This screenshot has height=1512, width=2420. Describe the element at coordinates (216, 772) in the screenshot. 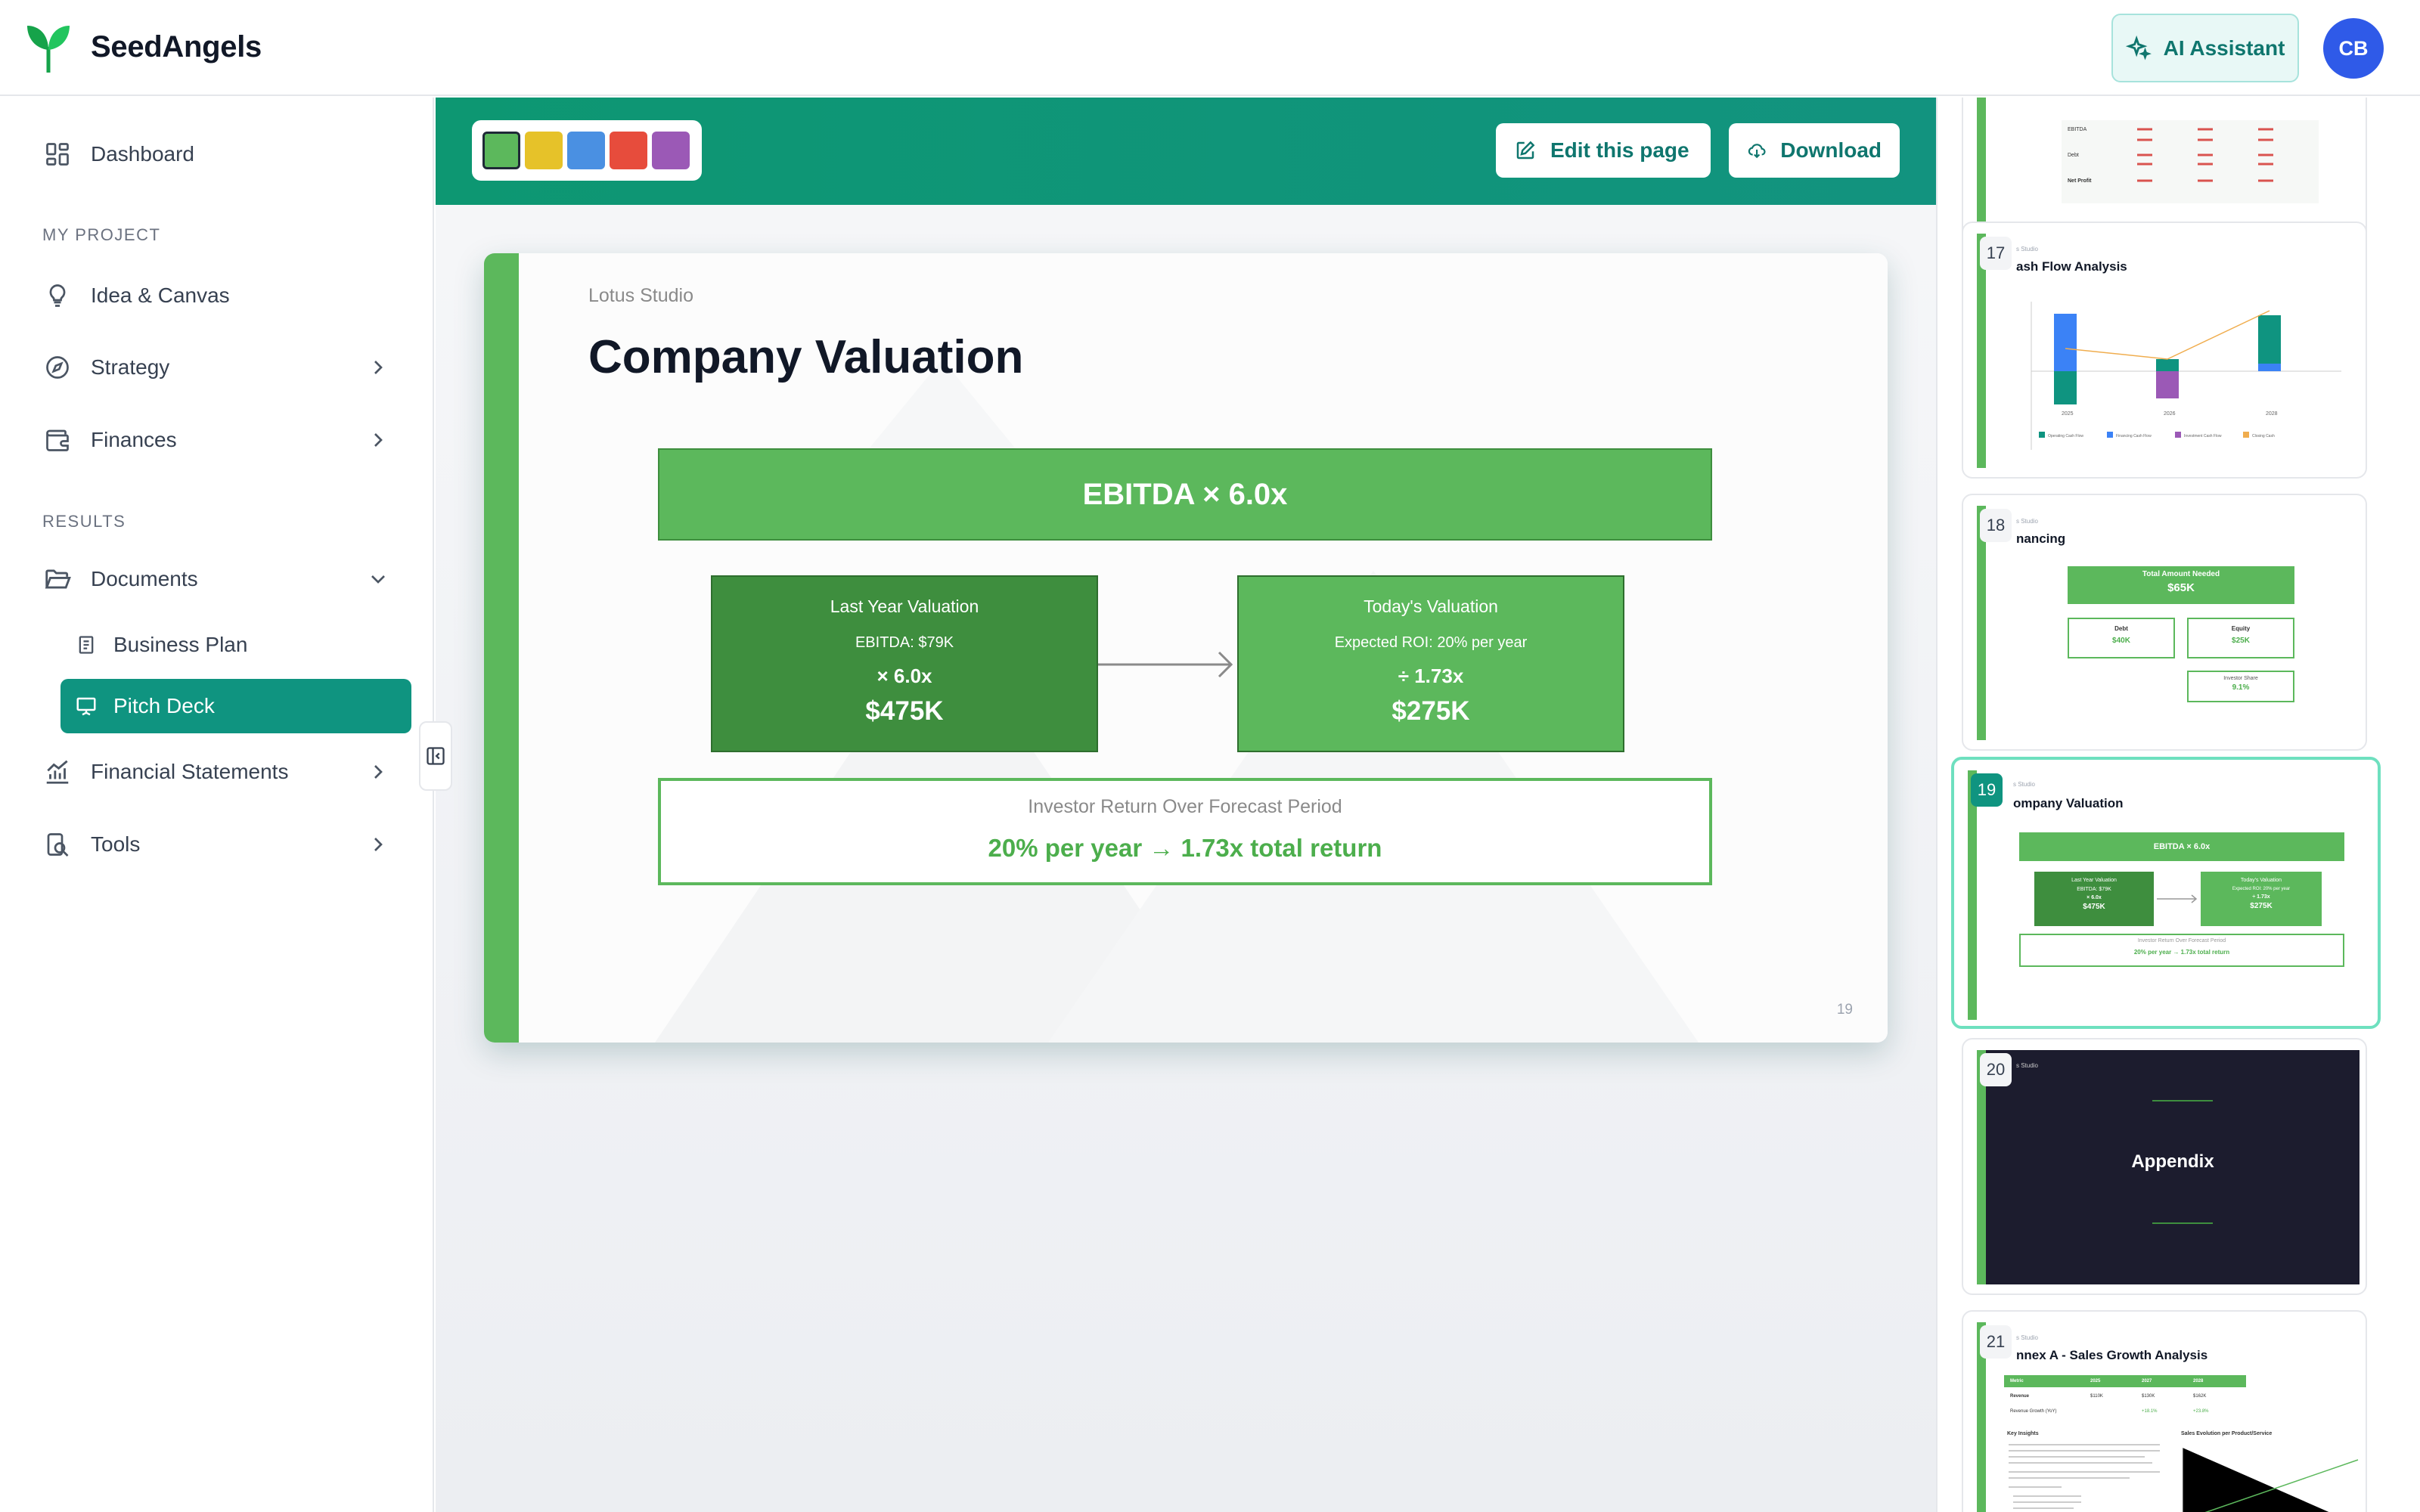

I see `sidebar-item-financial-statements: Financial Statements` at that location.